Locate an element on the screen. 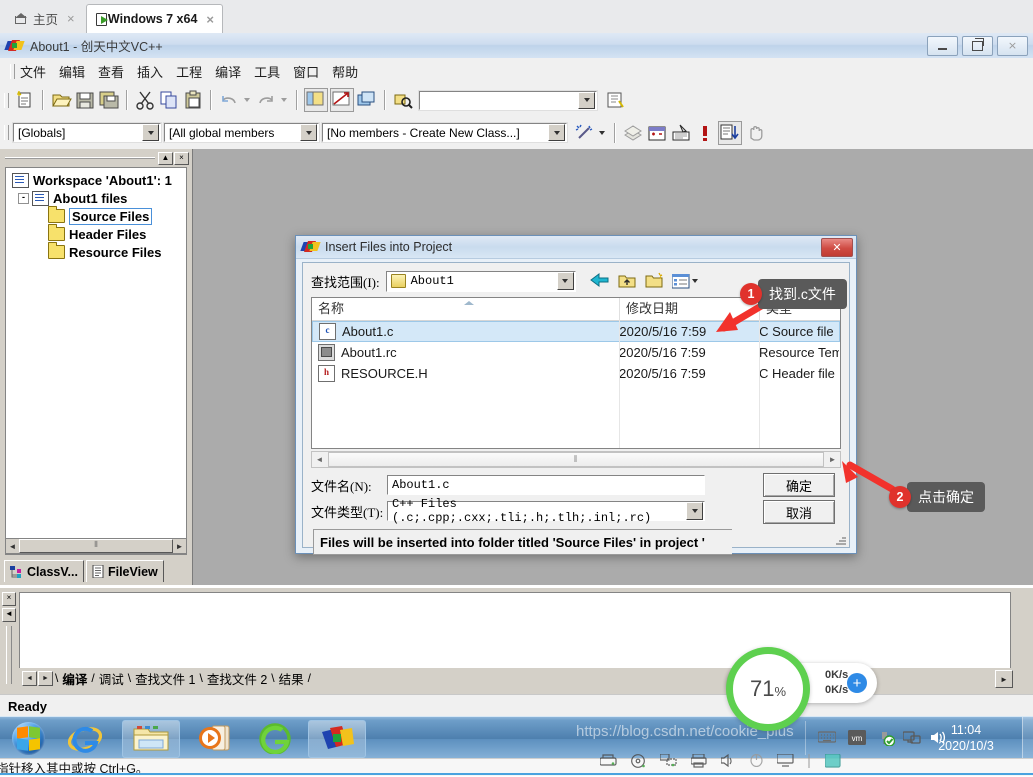 Image resolution: width=1033 pixels, height=777 pixels. insert-breakpoint-icon is located at coordinates (730, 132).